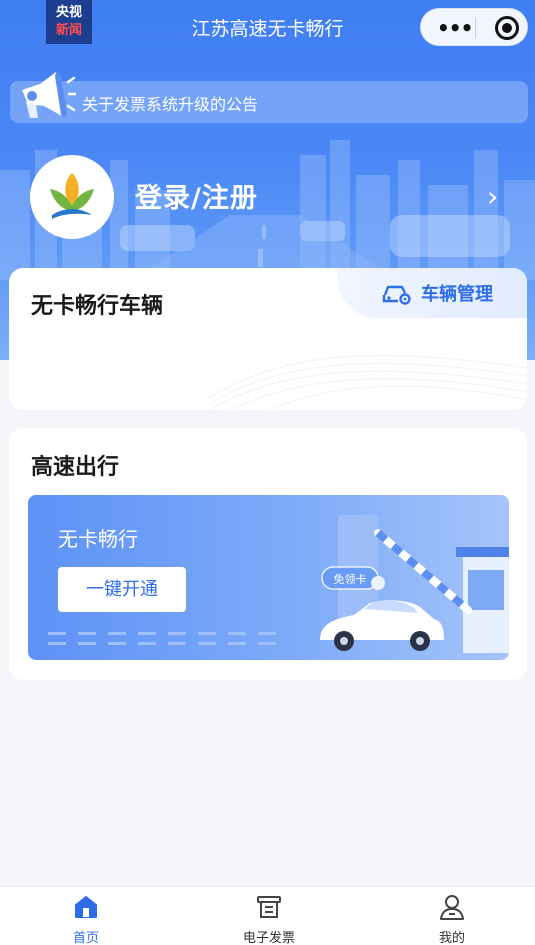 The height and width of the screenshot is (945, 535). Describe the element at coordinates (86, 907) in the screenshot. I see `home-icon` at that location.